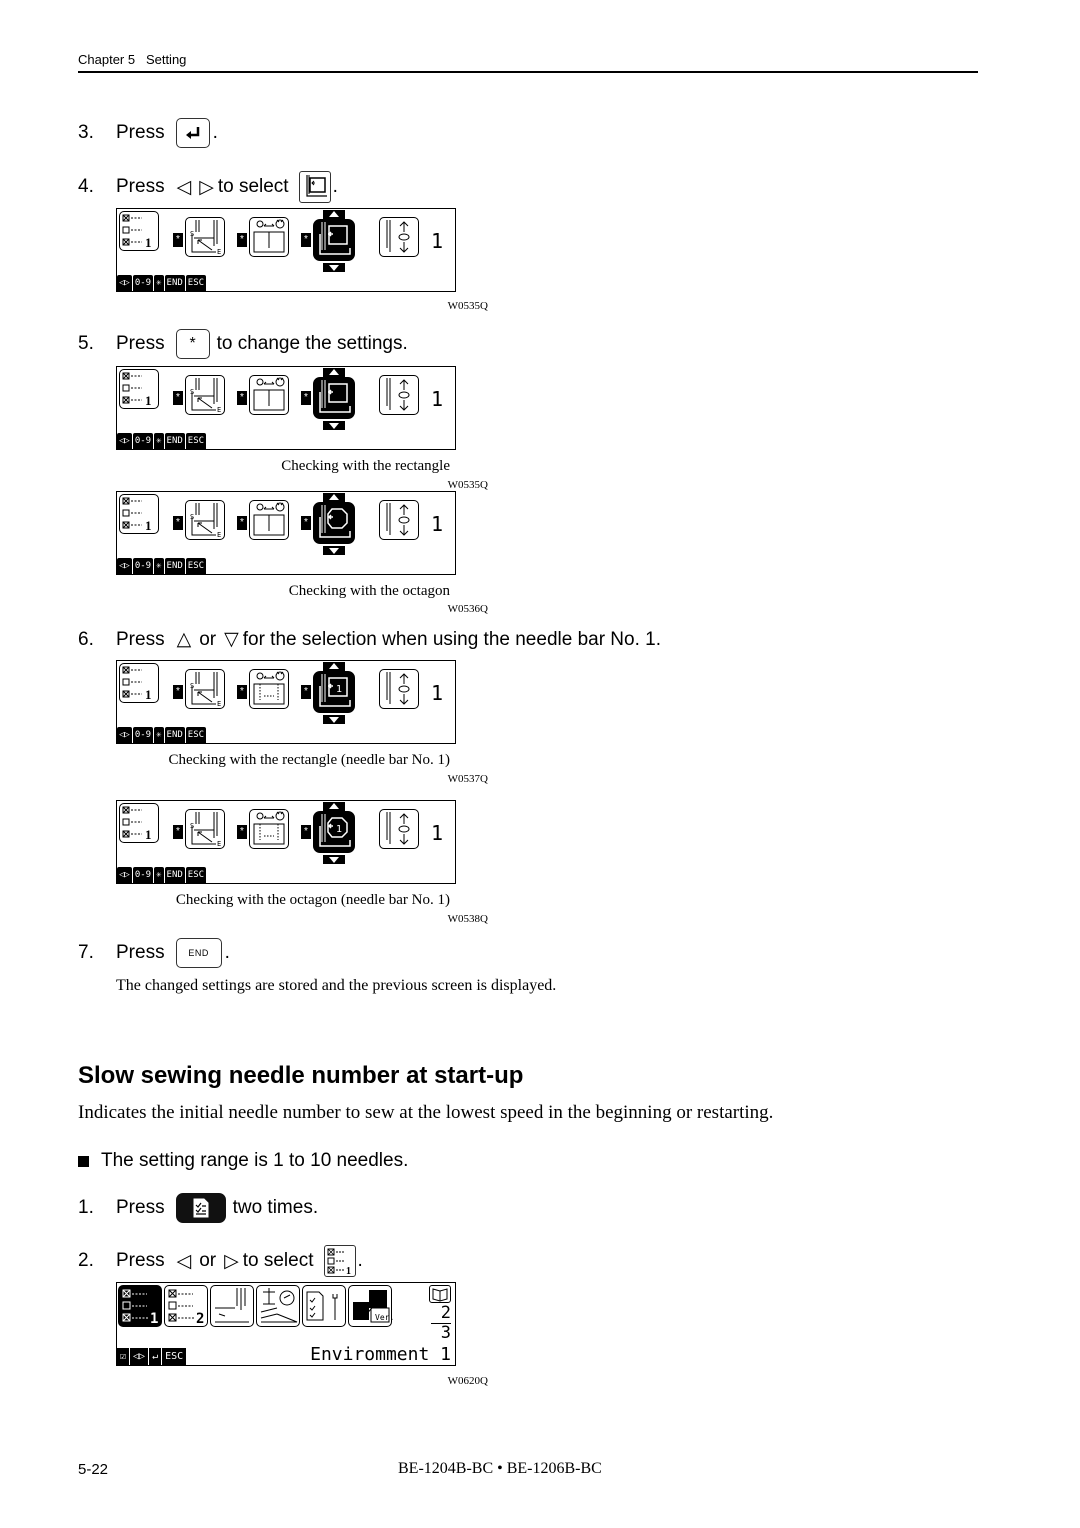 The image size is (1080, 1528). Describe the element at coordinates (231, 1261) in the screenshot. I see `right-arrow-icon: ▷` at that location.